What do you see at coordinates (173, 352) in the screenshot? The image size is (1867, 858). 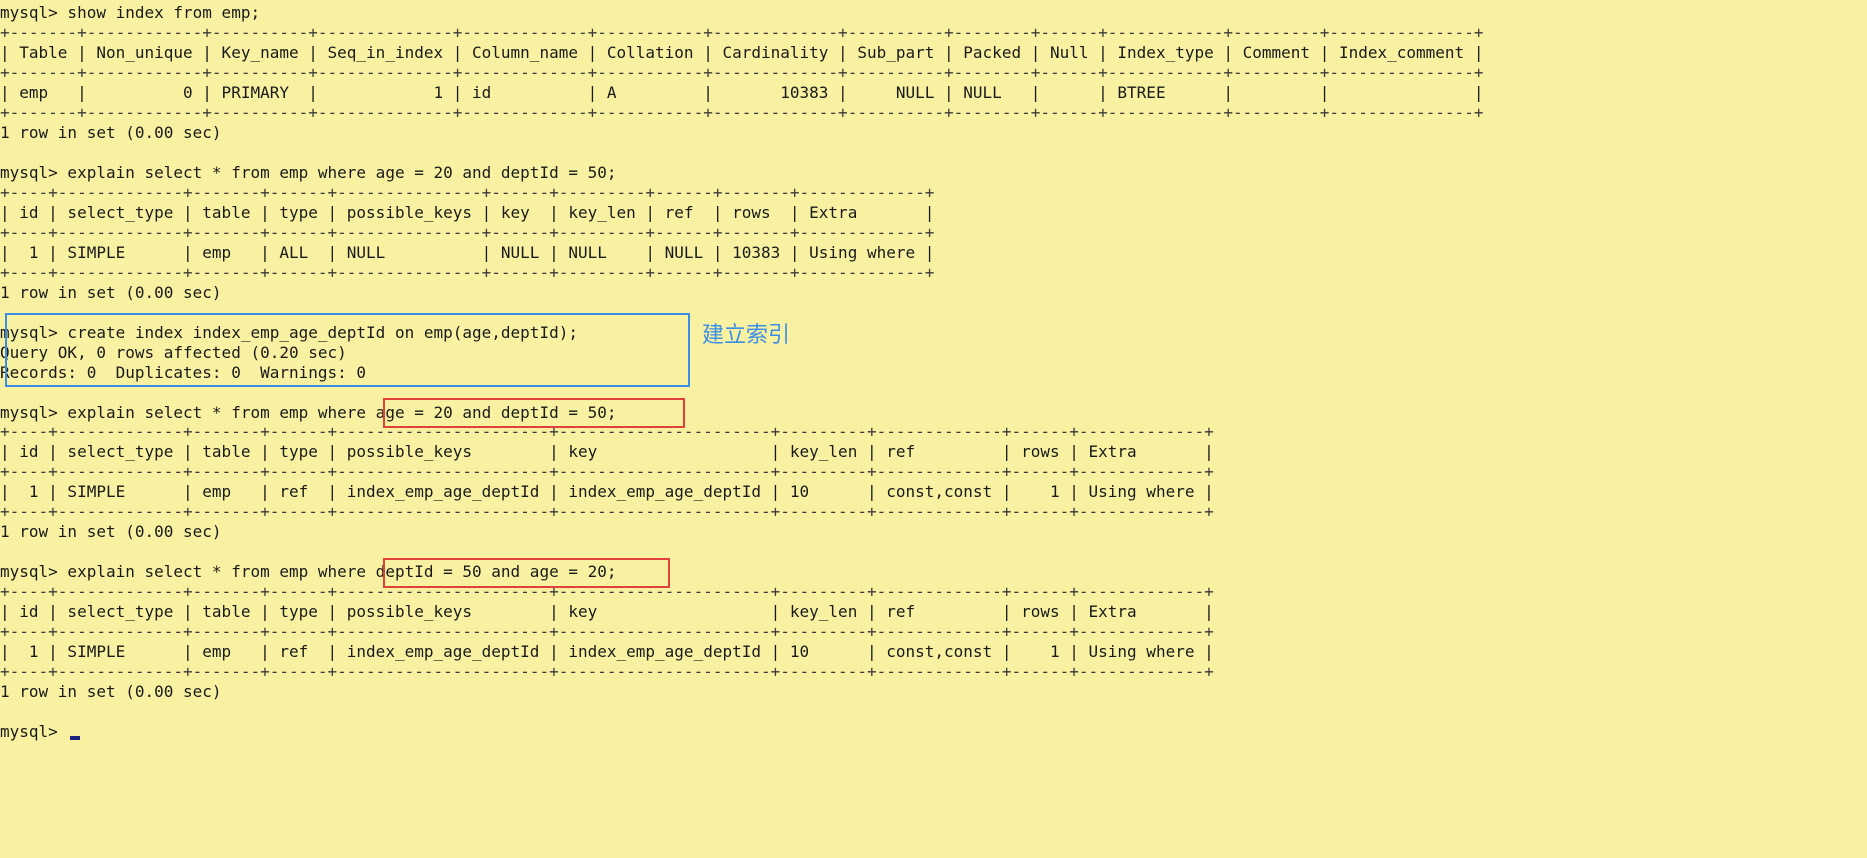 I see `output-line: Query OK, 0 rows affected (0.20 sec)` at bounding box center [173, 352].